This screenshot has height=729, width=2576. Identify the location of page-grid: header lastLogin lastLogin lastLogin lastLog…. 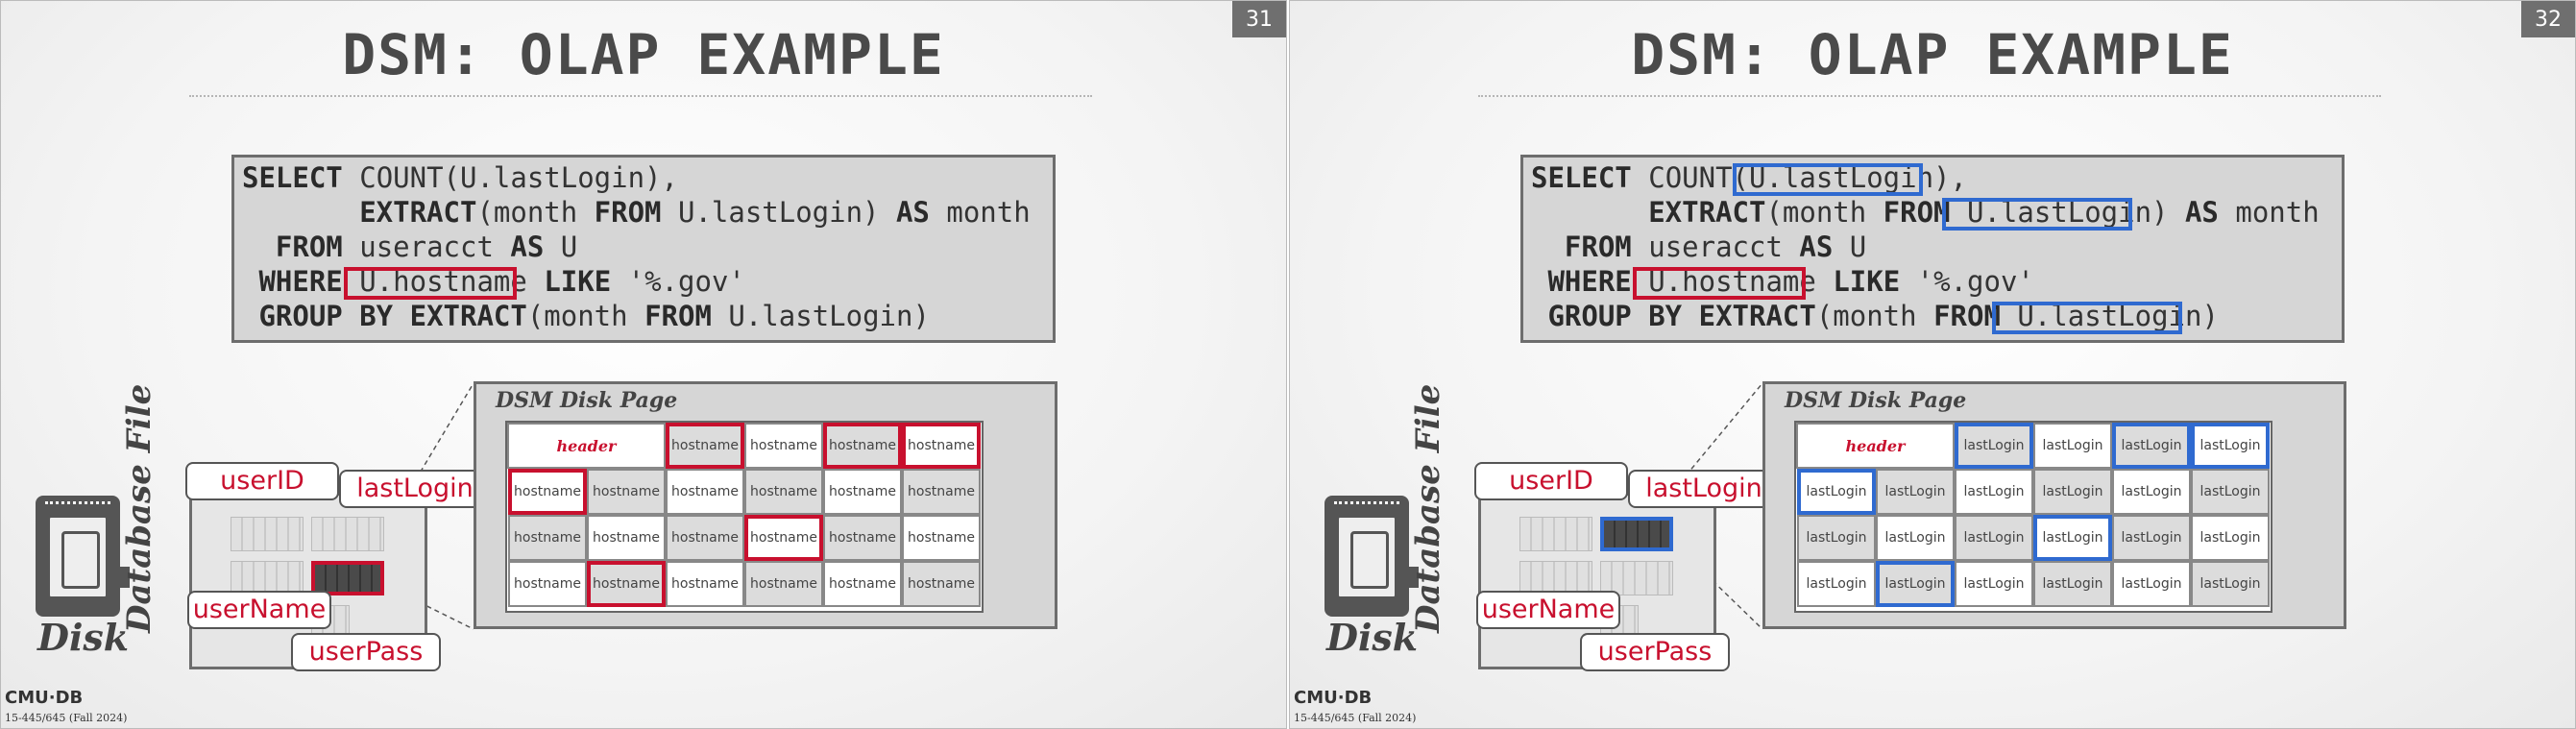
(2033, 517).